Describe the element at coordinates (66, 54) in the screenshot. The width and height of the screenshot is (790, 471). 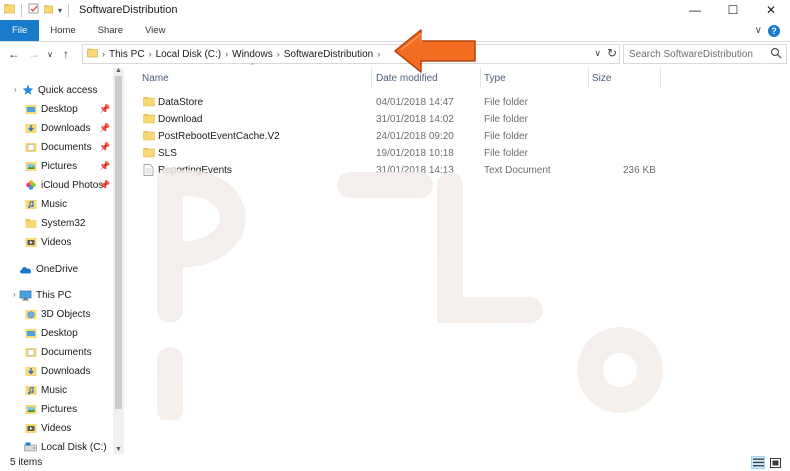
I see `up-arrow-icon: ↑` at that location.